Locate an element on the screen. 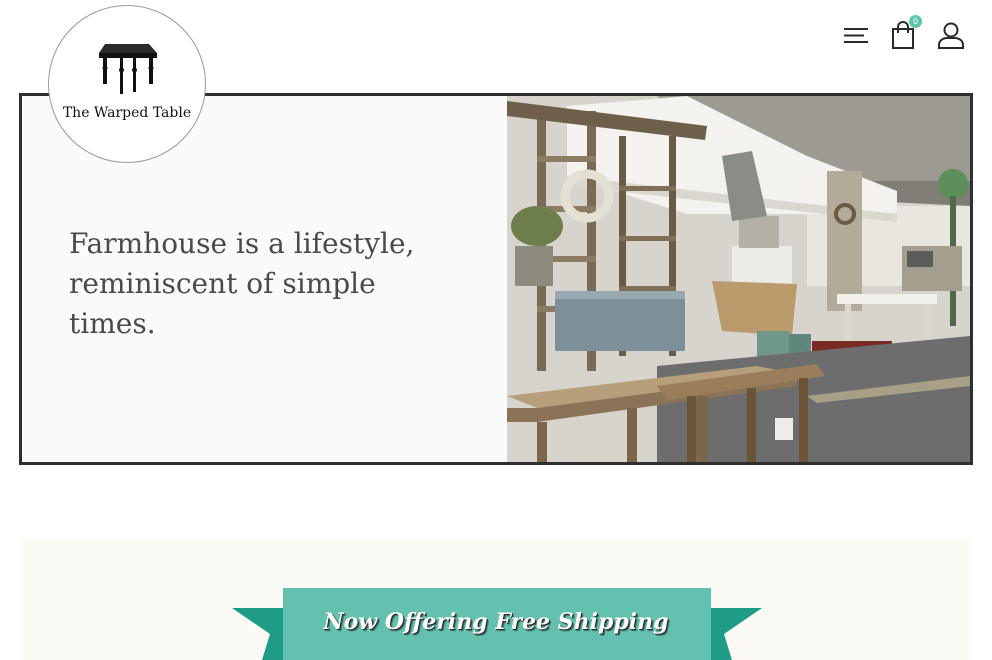  account-button is located at coordinates (951, 35).